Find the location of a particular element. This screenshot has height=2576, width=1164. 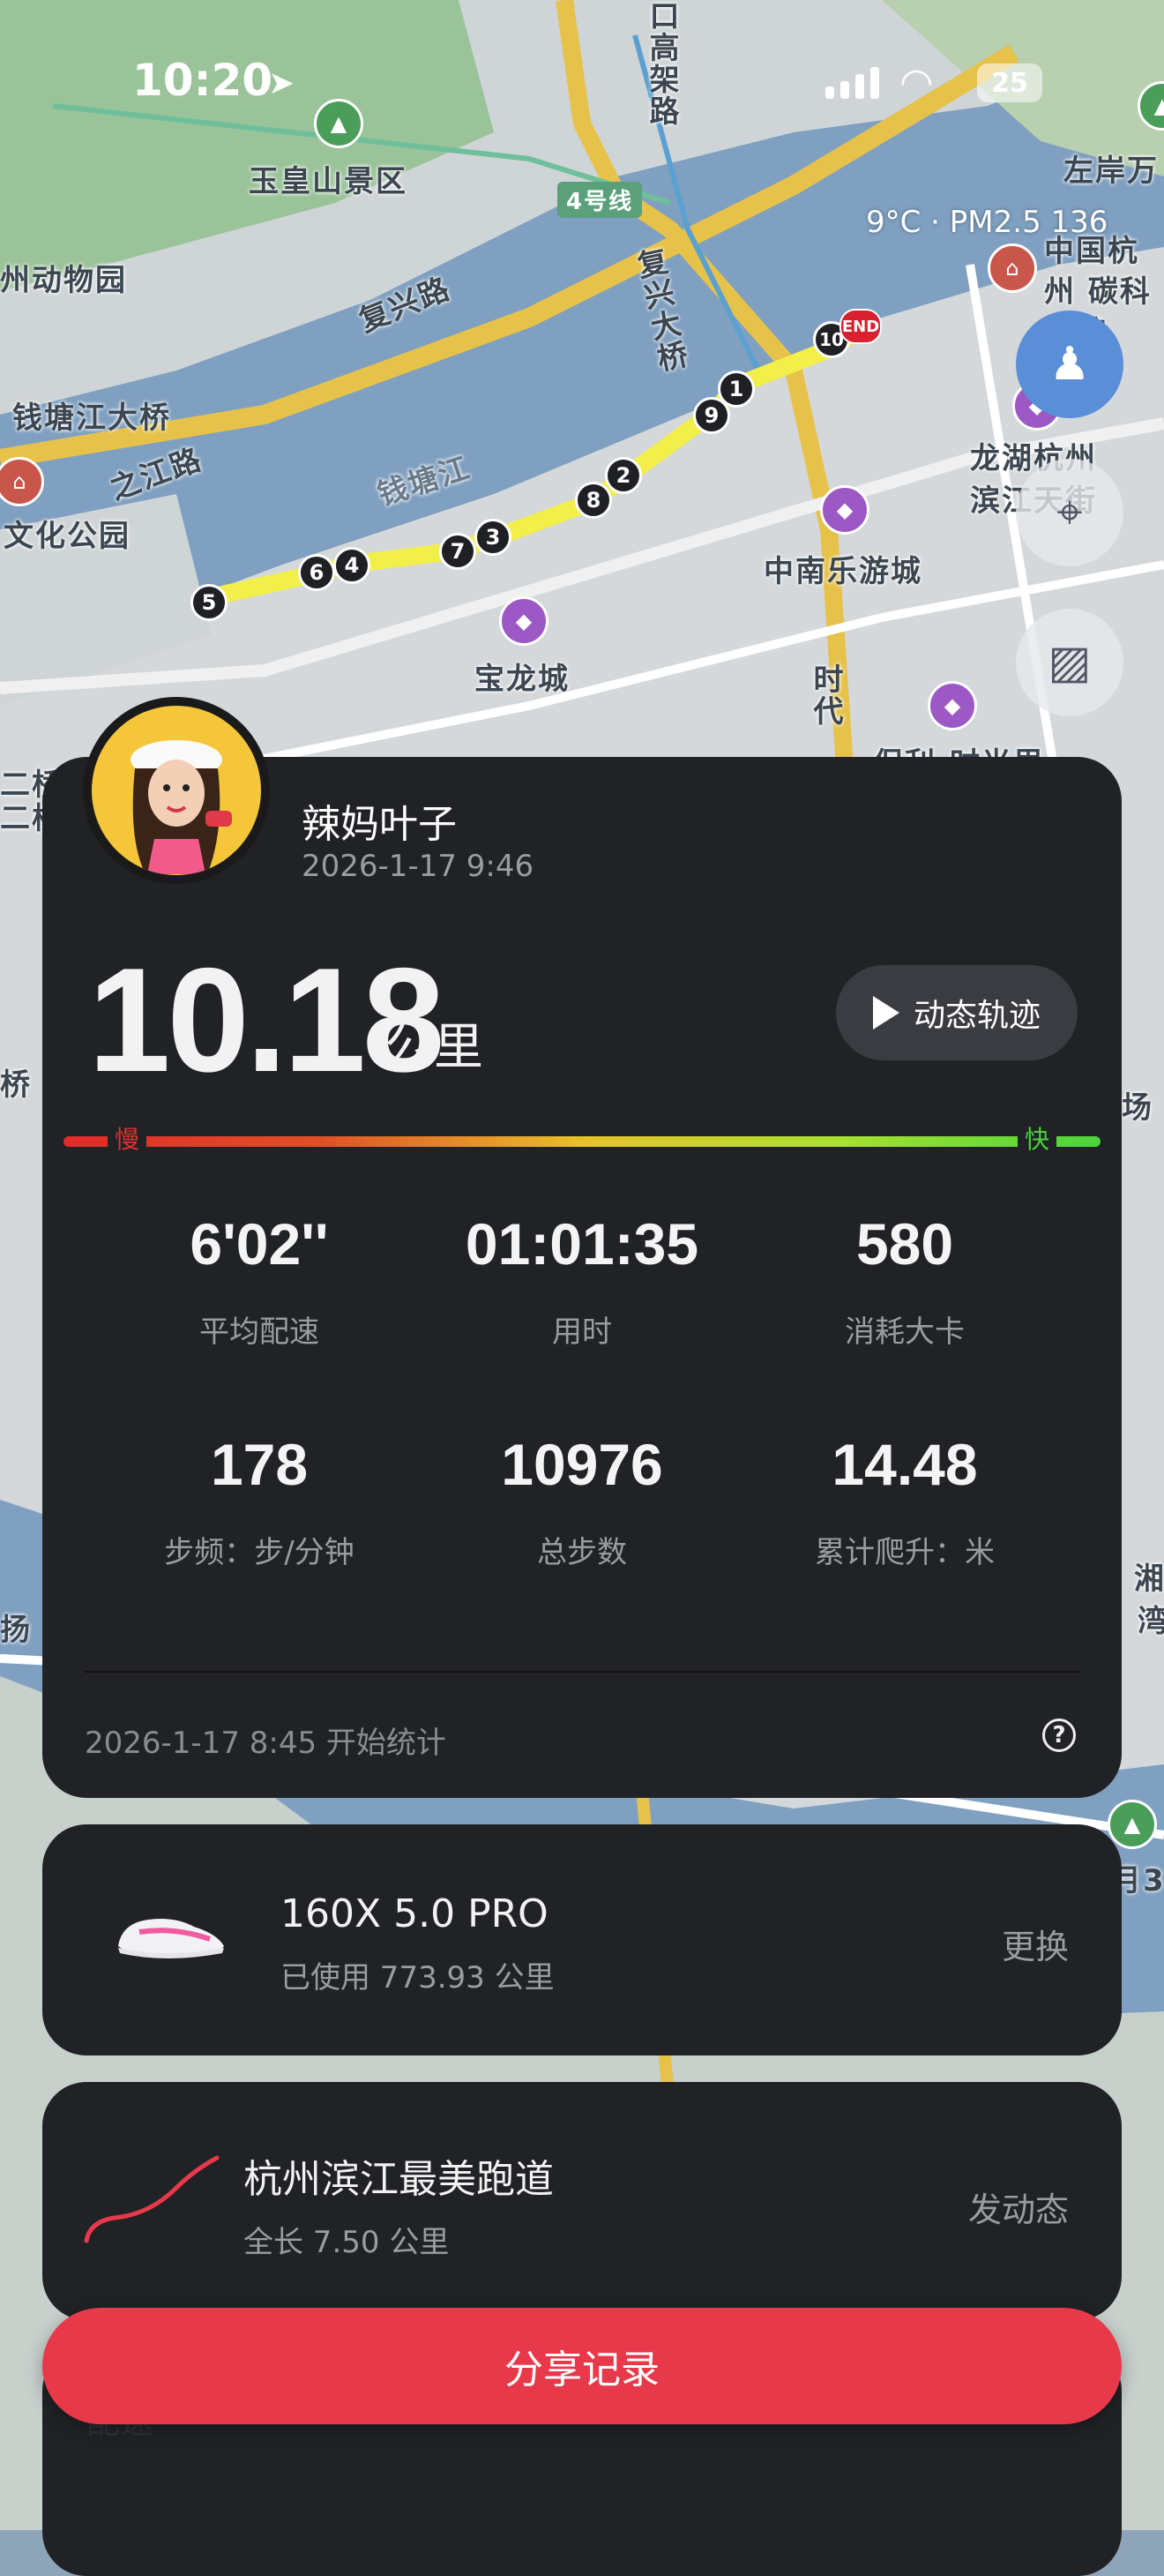

shoe-image is located at coordinates (171, 1939).